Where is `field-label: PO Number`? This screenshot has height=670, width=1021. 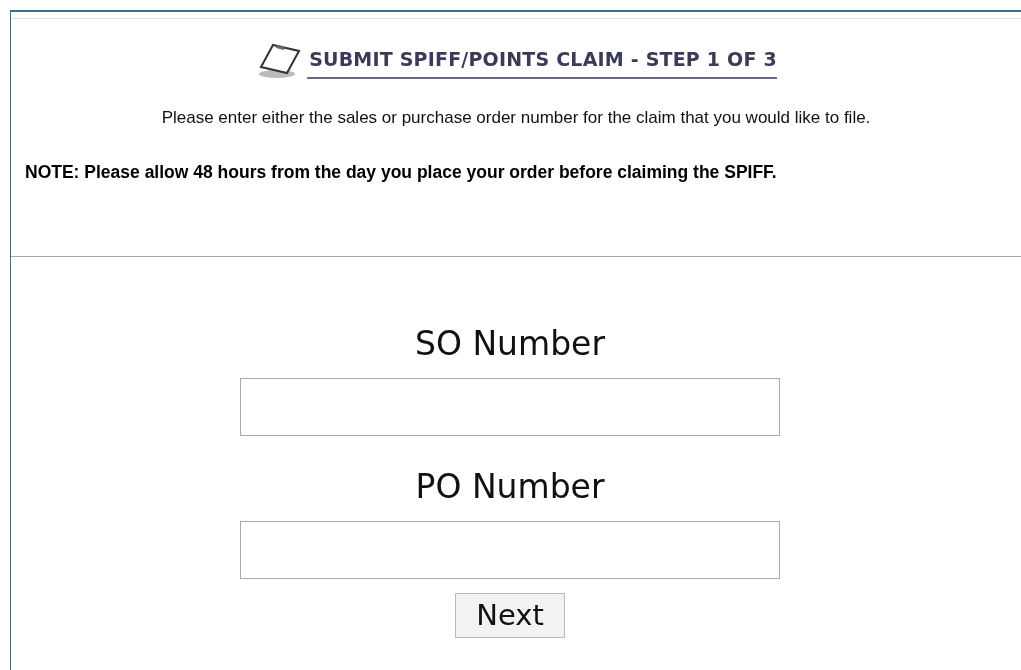
field-label: PO Number is located at coordinates (510, 486).